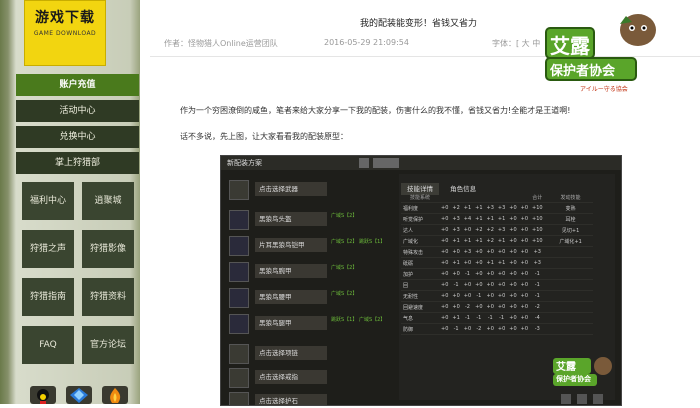 Image resolution: width=700 pixels, height=408 pixels. What do you see at coordinates (48, 297) in the screenshot?
I see `grid-guide: 狩猎指南` at bounding box center [48, 297].